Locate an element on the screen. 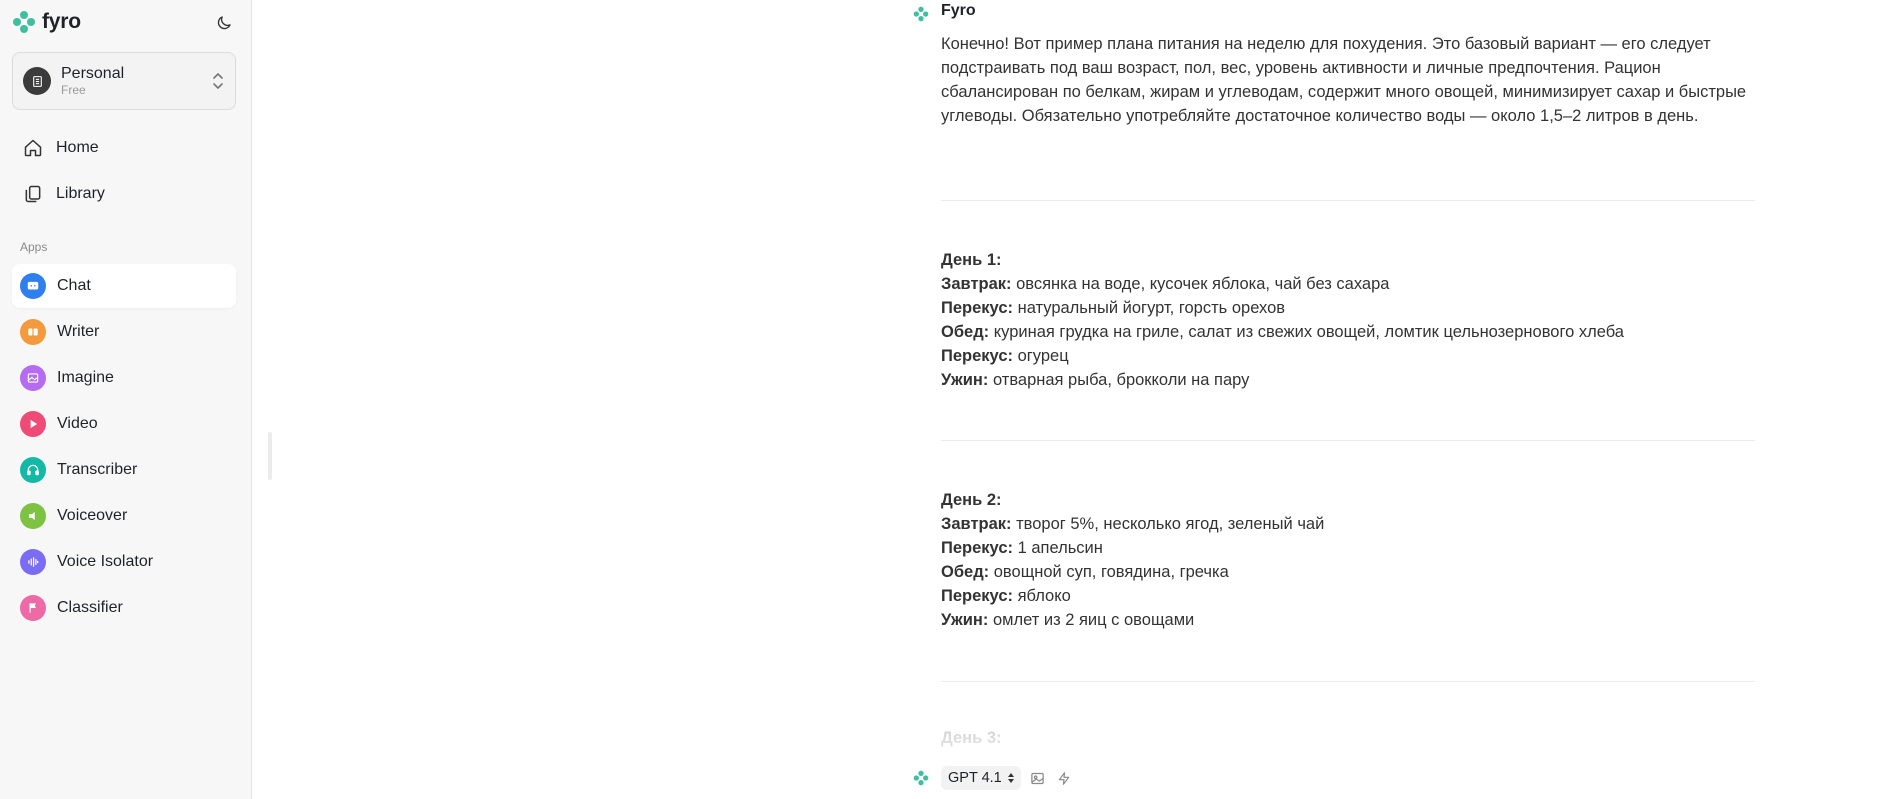 The image size is (1893, 799). app-label: Video is located at coordinates (77, 423).